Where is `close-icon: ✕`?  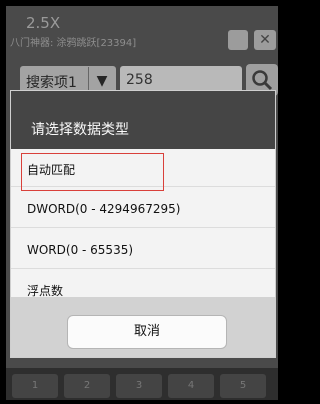
close-icon: ✕ is located at coordinates (265, 40).